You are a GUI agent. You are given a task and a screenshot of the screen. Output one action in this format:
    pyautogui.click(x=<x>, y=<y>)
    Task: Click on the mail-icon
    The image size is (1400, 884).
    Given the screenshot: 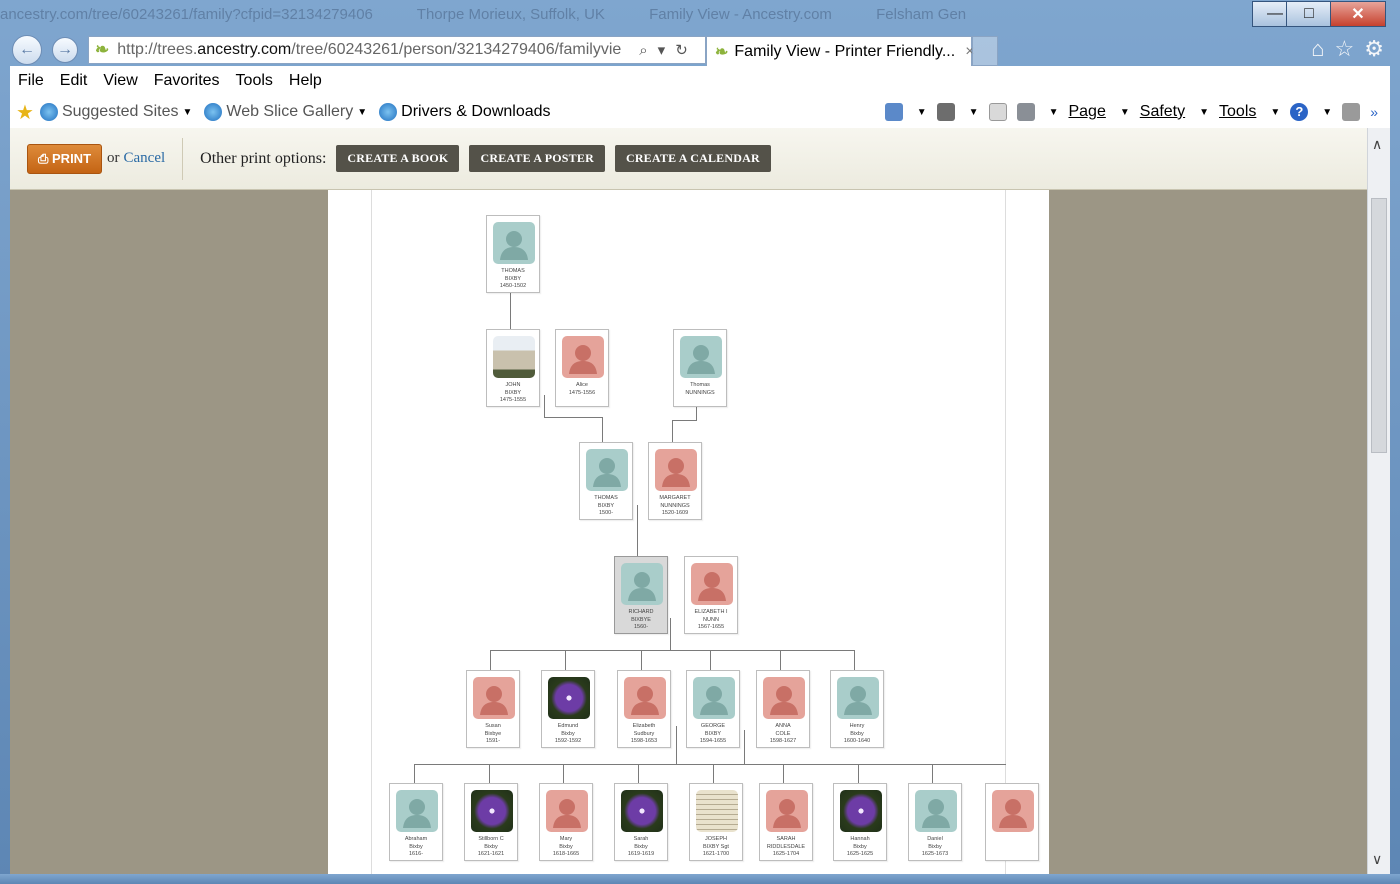 What is the action you would take?
    pyautogui.click(x=997, y=112)
    